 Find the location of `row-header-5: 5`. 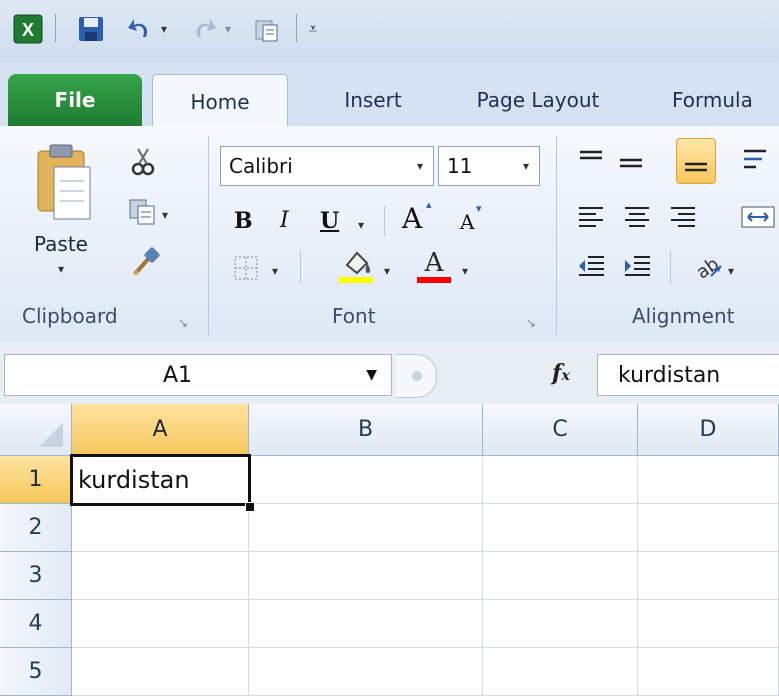

row-header-5: 5 is located at coordinates (36, 672).